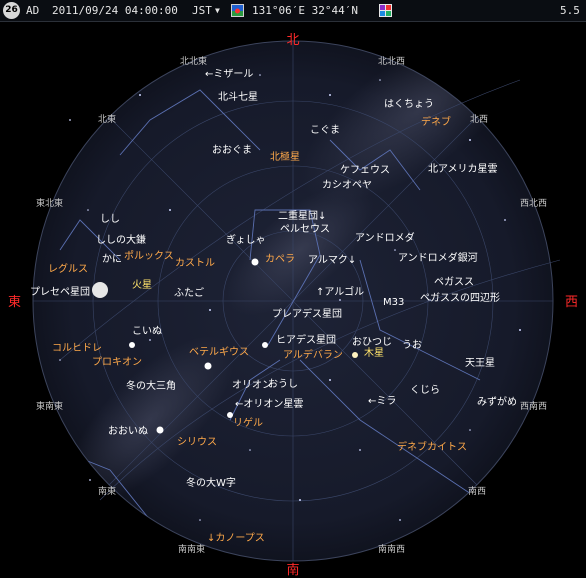 The width and height of the screenshot is (586, 578). What do you see at coordinates (307, 313) in the screenshot?
I see `label-pleiades: プレアデス星団` at bounding box center [307, 313].